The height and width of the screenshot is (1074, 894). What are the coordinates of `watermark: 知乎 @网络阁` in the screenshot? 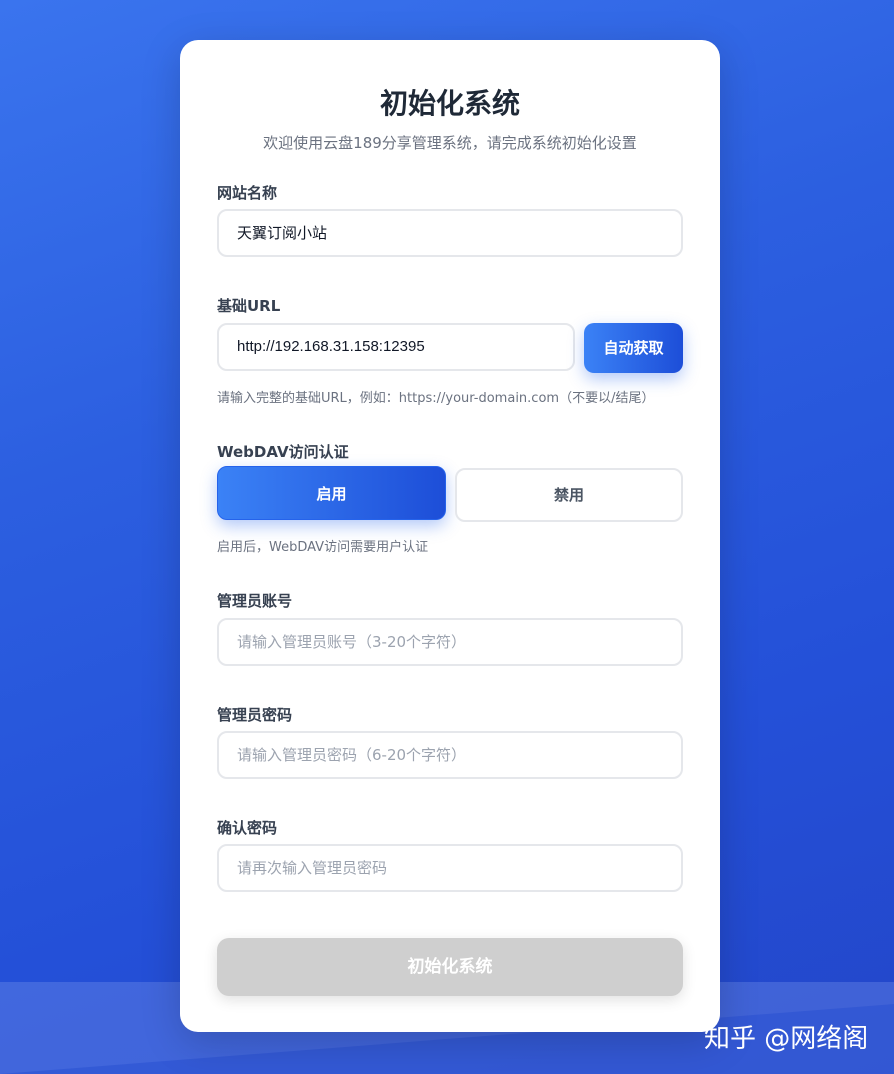 It's located at (786, 1039).